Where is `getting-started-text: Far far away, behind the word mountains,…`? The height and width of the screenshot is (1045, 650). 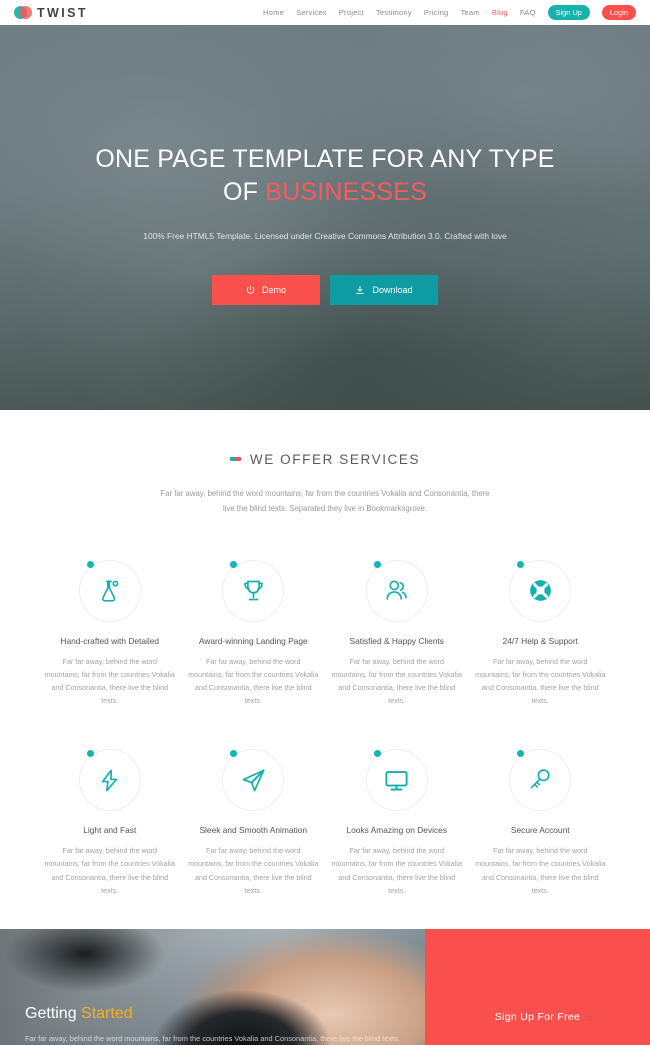 getting-started-text: Far far away, behind the word mountains,… is located at coordinates (212, 1038).